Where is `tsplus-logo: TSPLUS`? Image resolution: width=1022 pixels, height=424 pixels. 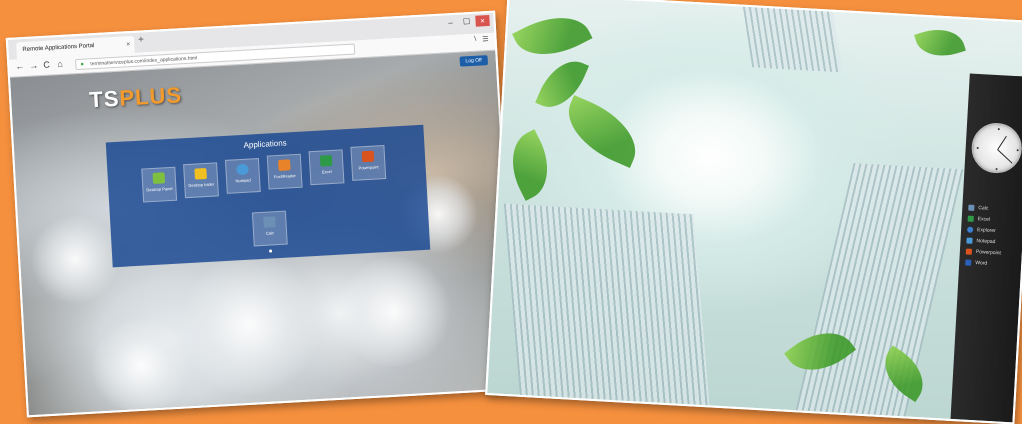
tsplus-logo: TSPLUS is located at coordinates (136, 97).